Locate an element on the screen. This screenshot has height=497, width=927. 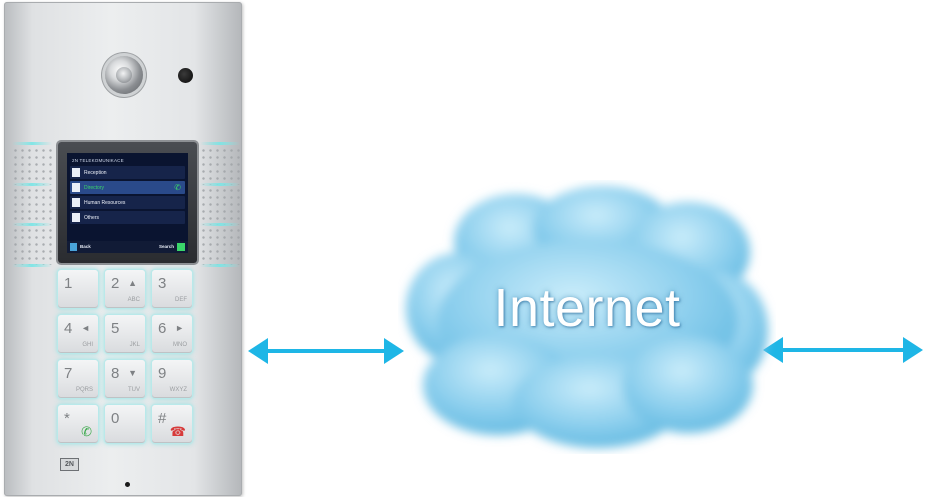
display-item-label: Others is located at coordinates (92, 217).